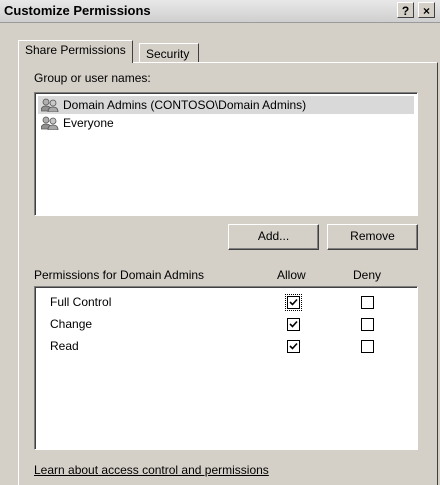 The width and height of the screenshot is (440, 485). What do you see at coordinates (226, 123) in the screenshot?
I see `list-item-everyone: Everyone` at bounding box center [226, 123].